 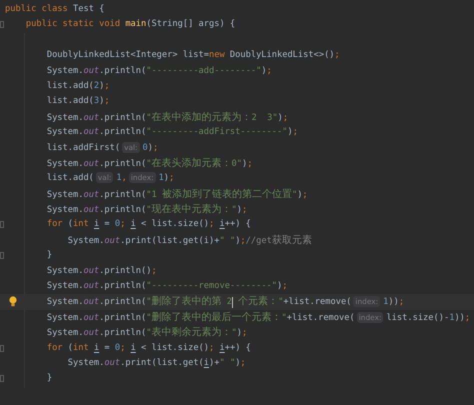 What do you see at coordinates (130, 25) in the screenshot?
I see `code-line: public static void main(String[] args) {` at bounding box center [130, 25].